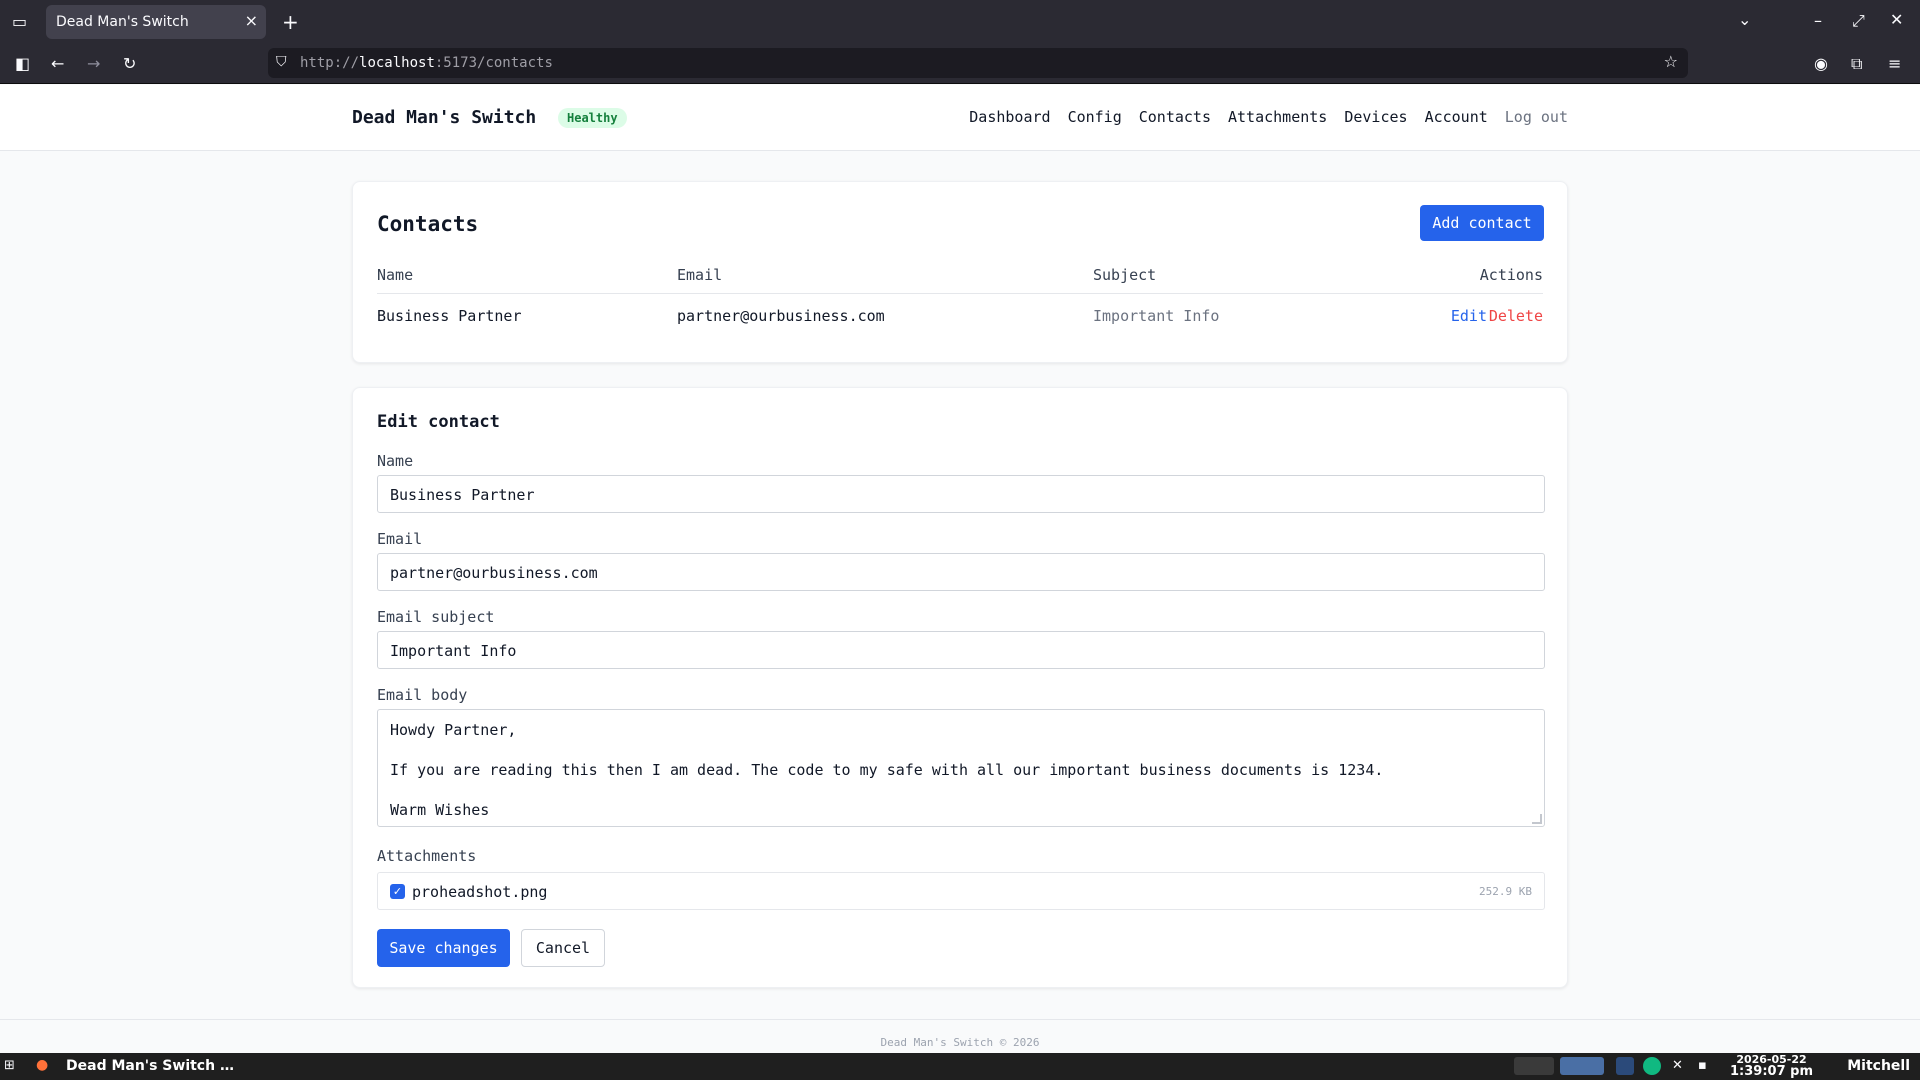  What do you see at coordinates (961, 572) in the screenshot?
I see `email-input: partner@ourbusiness.com` at bounding box center [961, 572].